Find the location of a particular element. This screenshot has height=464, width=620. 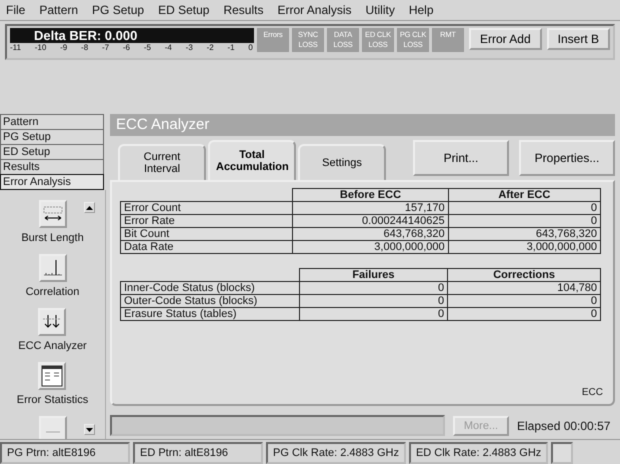

row-label: Error Count is located at coordinates (206, 208).